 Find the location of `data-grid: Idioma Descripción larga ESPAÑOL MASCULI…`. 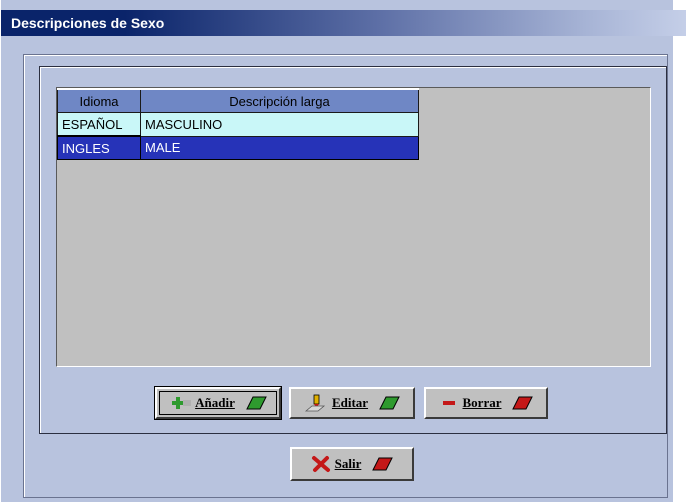

data-grid: Idioma Descripción larga ESPAÑOL MASCULI… is located at coordinates (238, 124).